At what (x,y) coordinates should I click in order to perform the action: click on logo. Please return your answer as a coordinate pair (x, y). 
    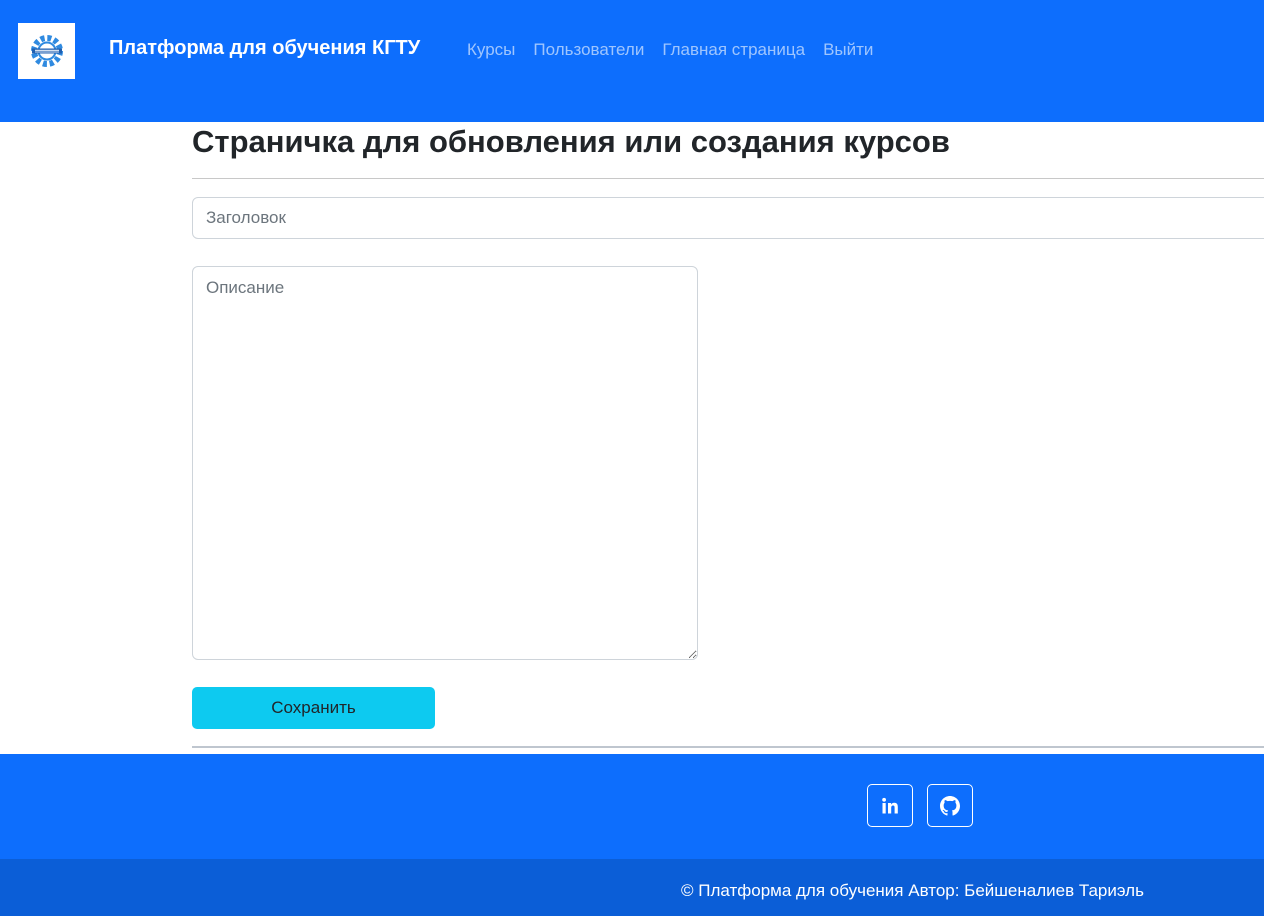
    Looking at the image, I should click on (46, 51).